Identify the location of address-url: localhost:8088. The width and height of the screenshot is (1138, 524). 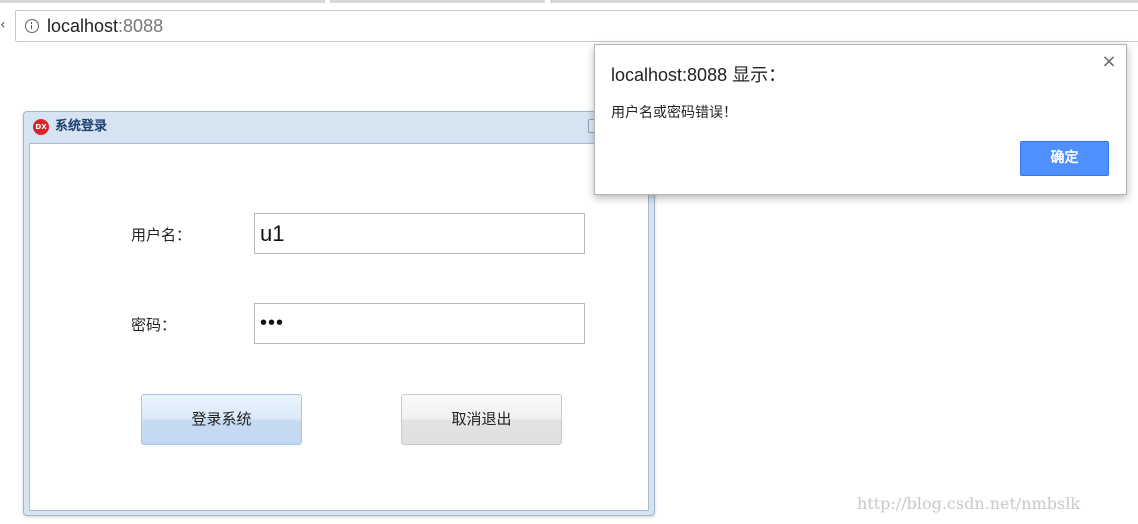
(105, 26).